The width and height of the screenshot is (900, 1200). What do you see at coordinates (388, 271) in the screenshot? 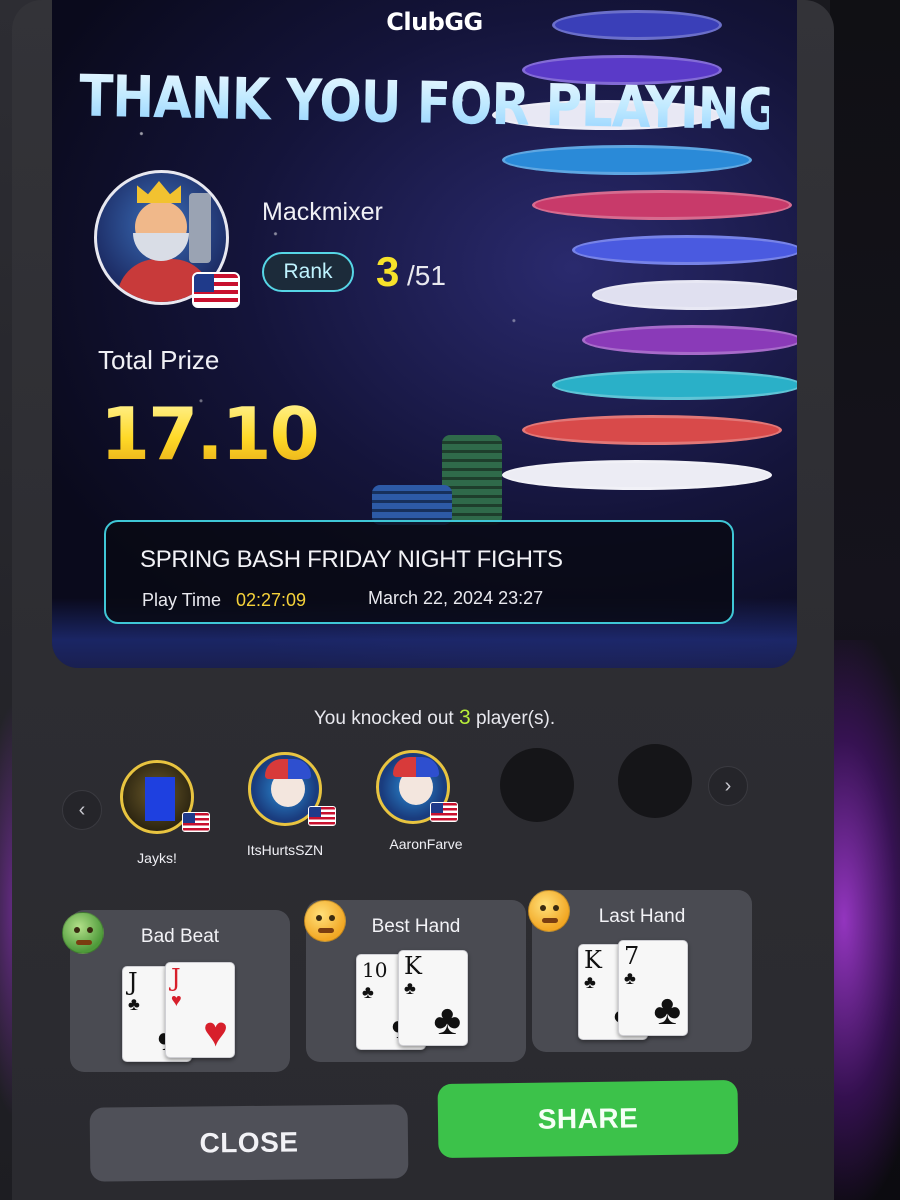
I see `rank-value: 3` at bounding box center [388, 271].